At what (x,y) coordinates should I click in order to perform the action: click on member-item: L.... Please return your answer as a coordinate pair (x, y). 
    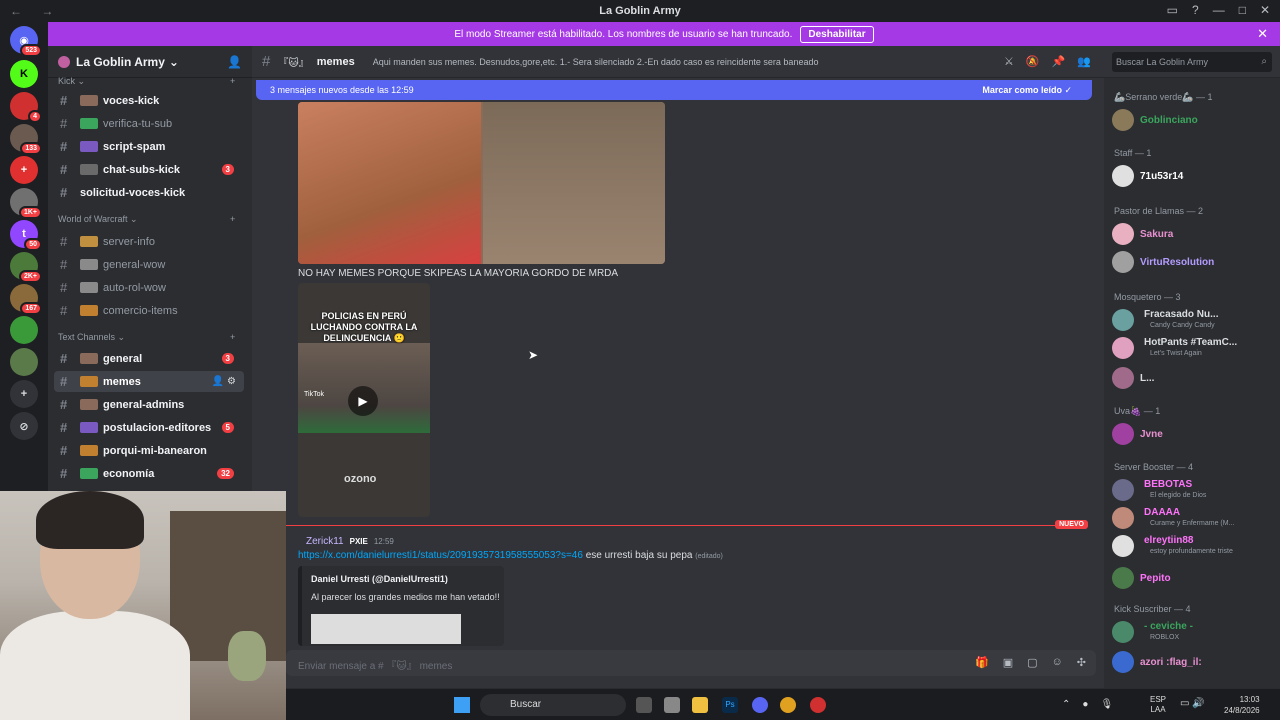
    Looking at the image, I should click on (1194, 378).